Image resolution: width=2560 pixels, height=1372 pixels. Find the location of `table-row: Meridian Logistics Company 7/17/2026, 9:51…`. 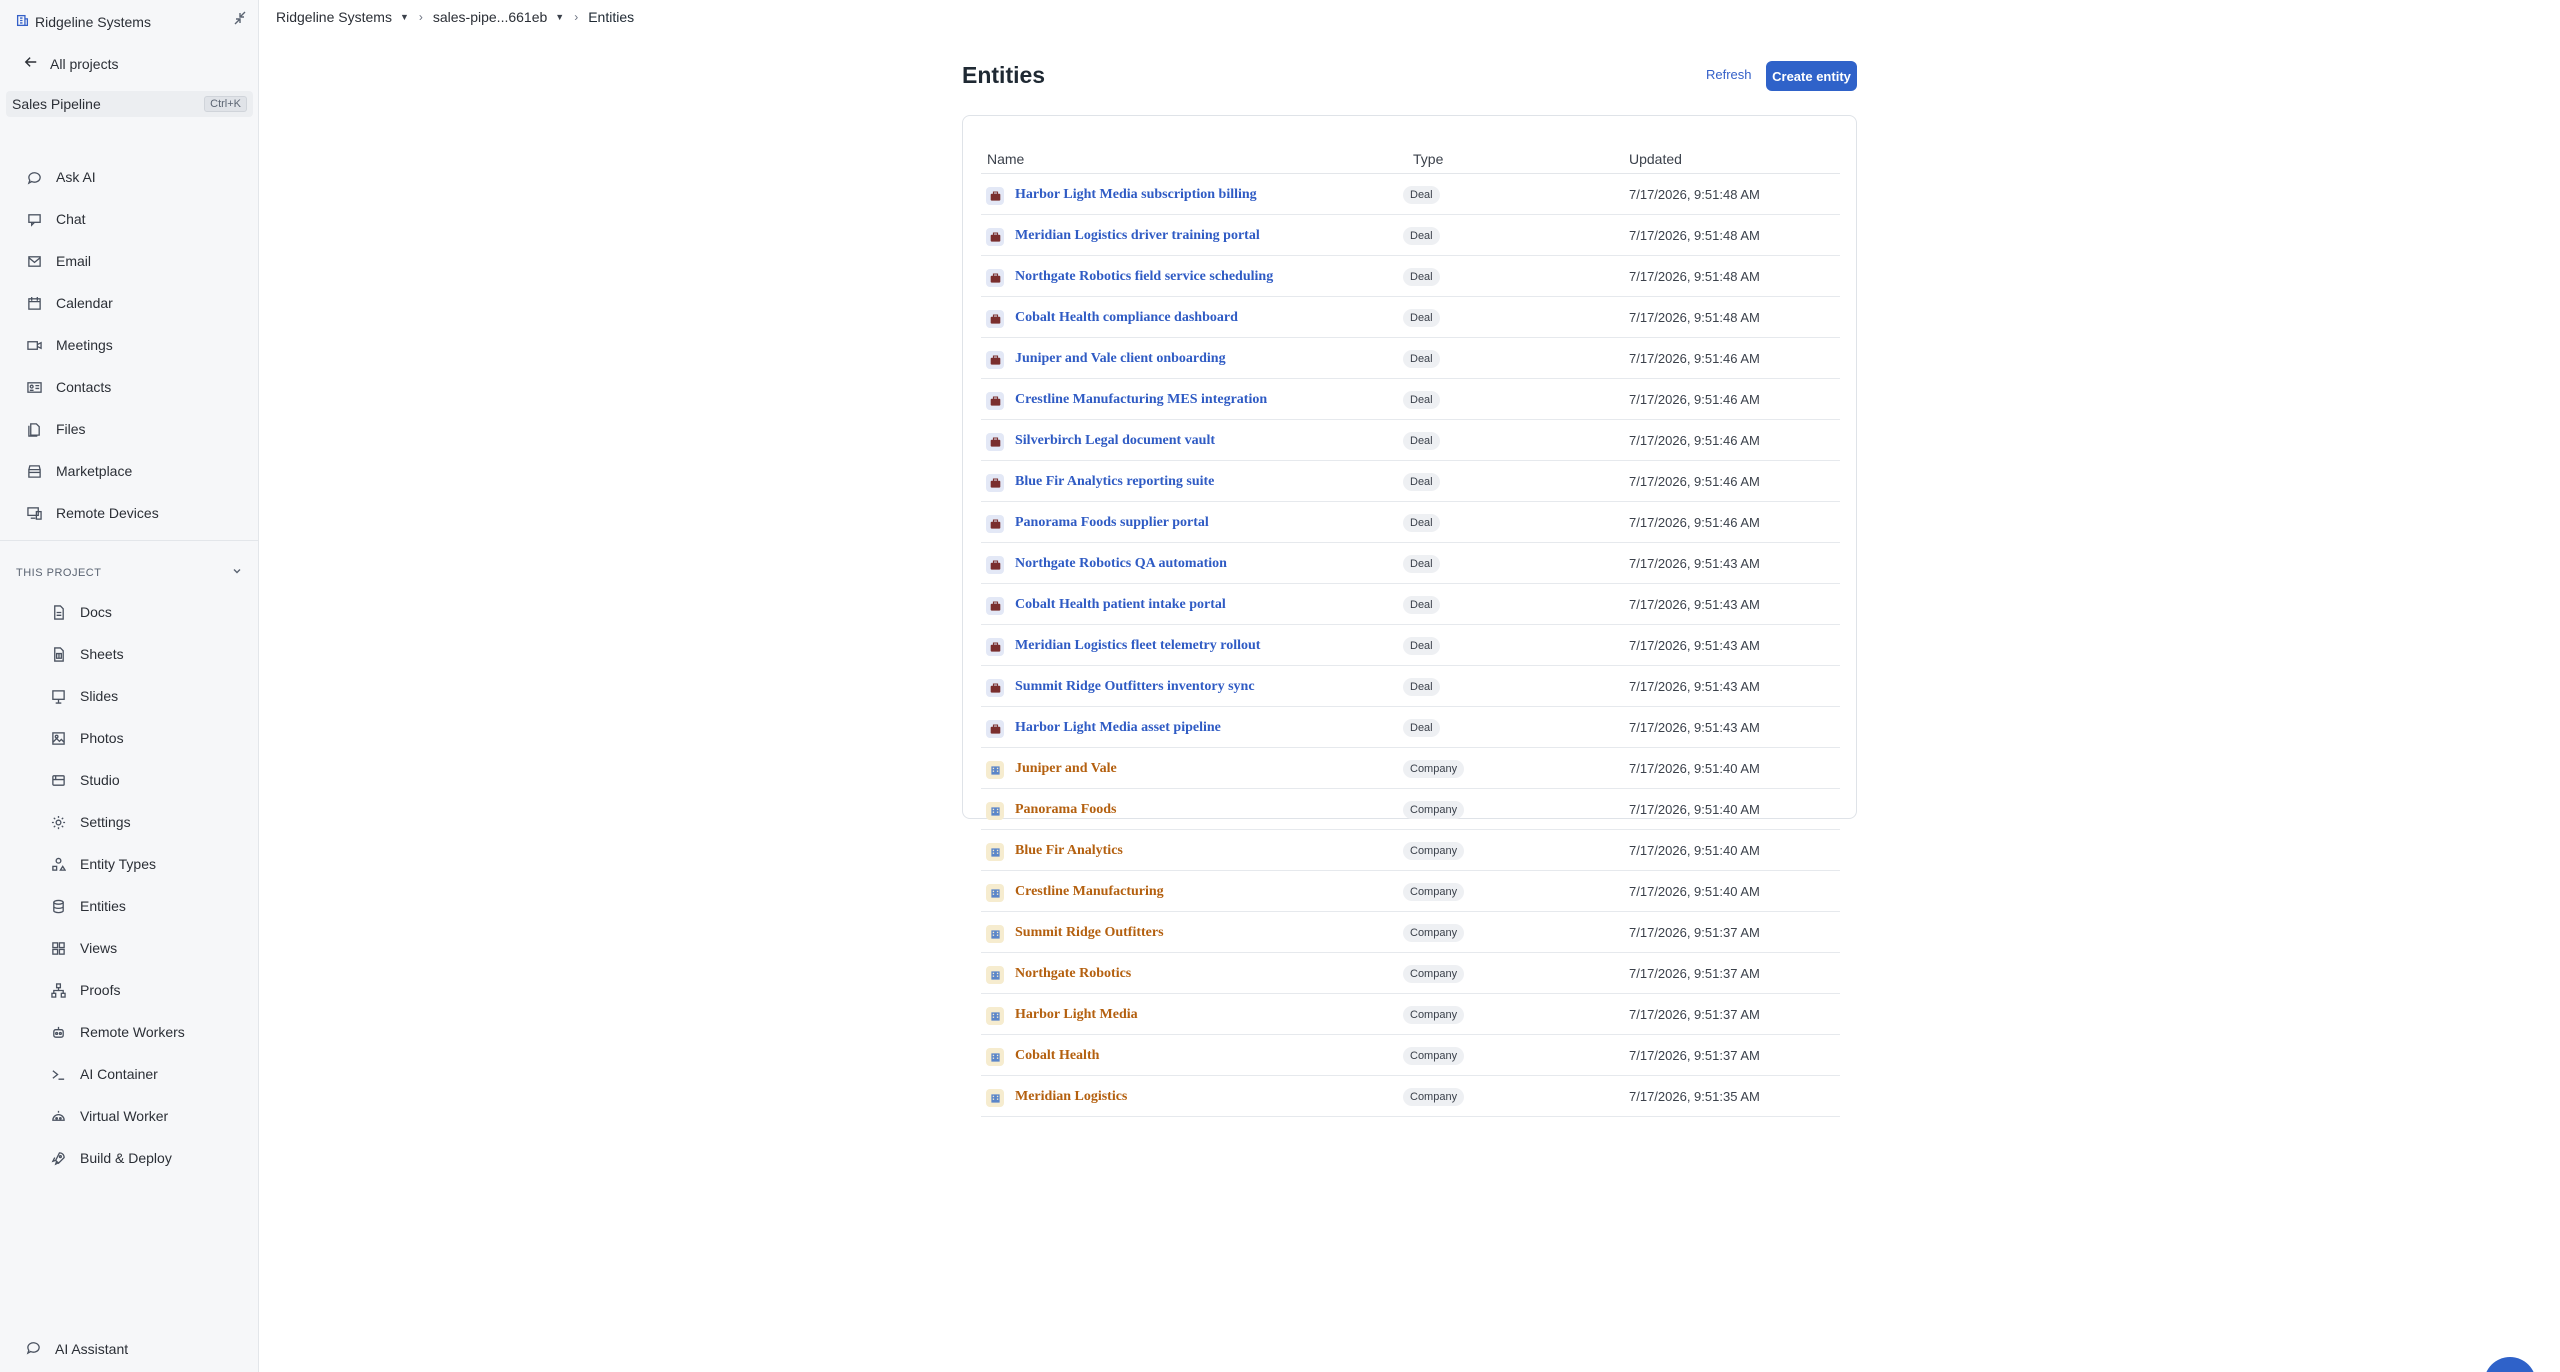

table-row: Meridian Logistics Company 7/17/2026, 9:51… is located at coordinates (1410, 1096).